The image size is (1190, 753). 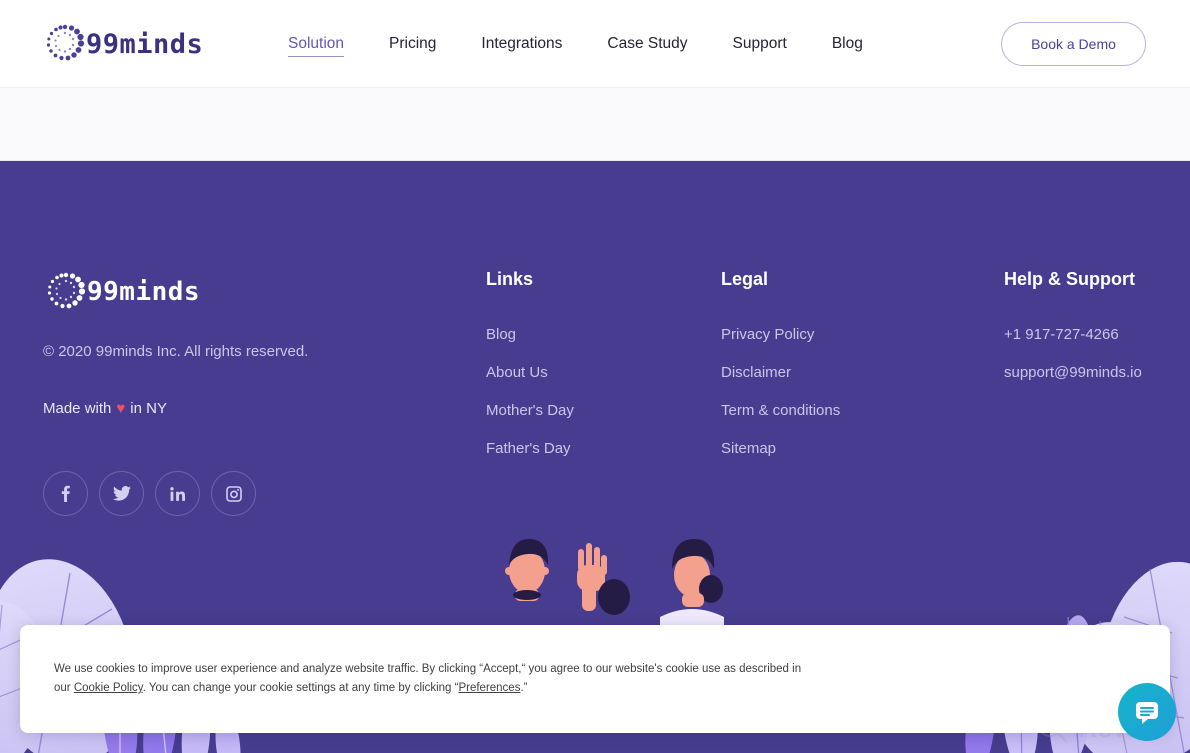 What do you see at coordinates (847, 44) in the screenshot?
I see `nav-item-blog: Blog` at bounding box center [847, 44].